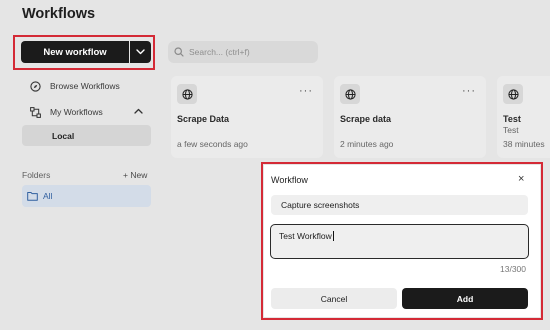 The height and width of the screenshot is (330, 550). What do you see at coordinates (512, 119) in the screenshot?
I see `card-title: Test` at bounding box center [512, 119].